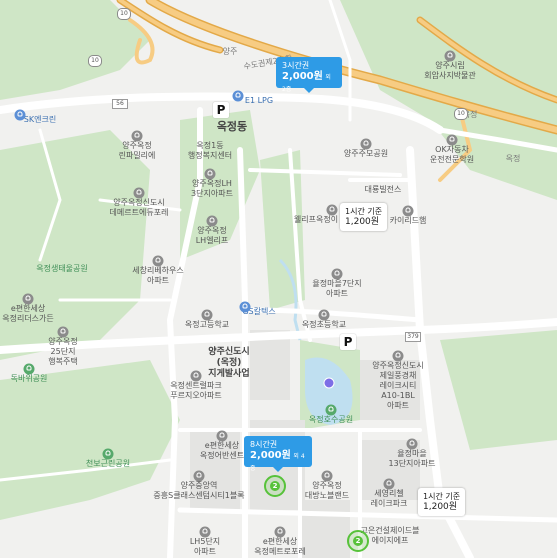 The height and width of the screenshot is (558, 557). What do you see at coordinates (63, 351) in the screenshot?
I see `label-lh25: 양주옥정 25단지 행복주택` at bounding box center [63, 351].